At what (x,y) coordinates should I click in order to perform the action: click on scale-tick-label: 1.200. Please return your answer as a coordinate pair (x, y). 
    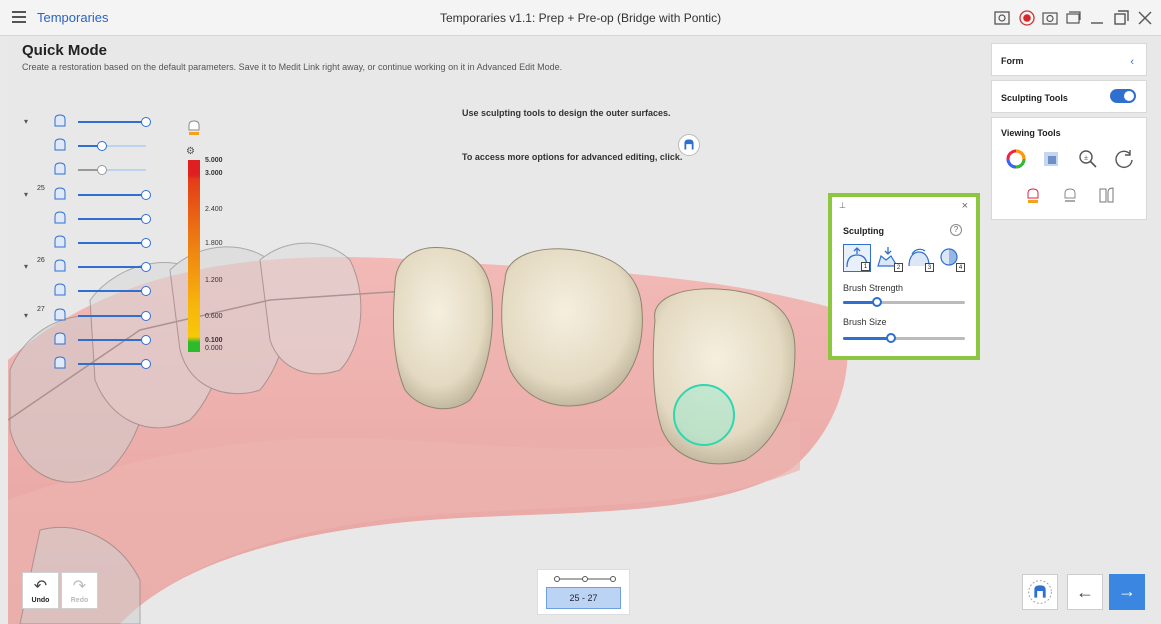
    Looking at the image, I should click on (214, 280).